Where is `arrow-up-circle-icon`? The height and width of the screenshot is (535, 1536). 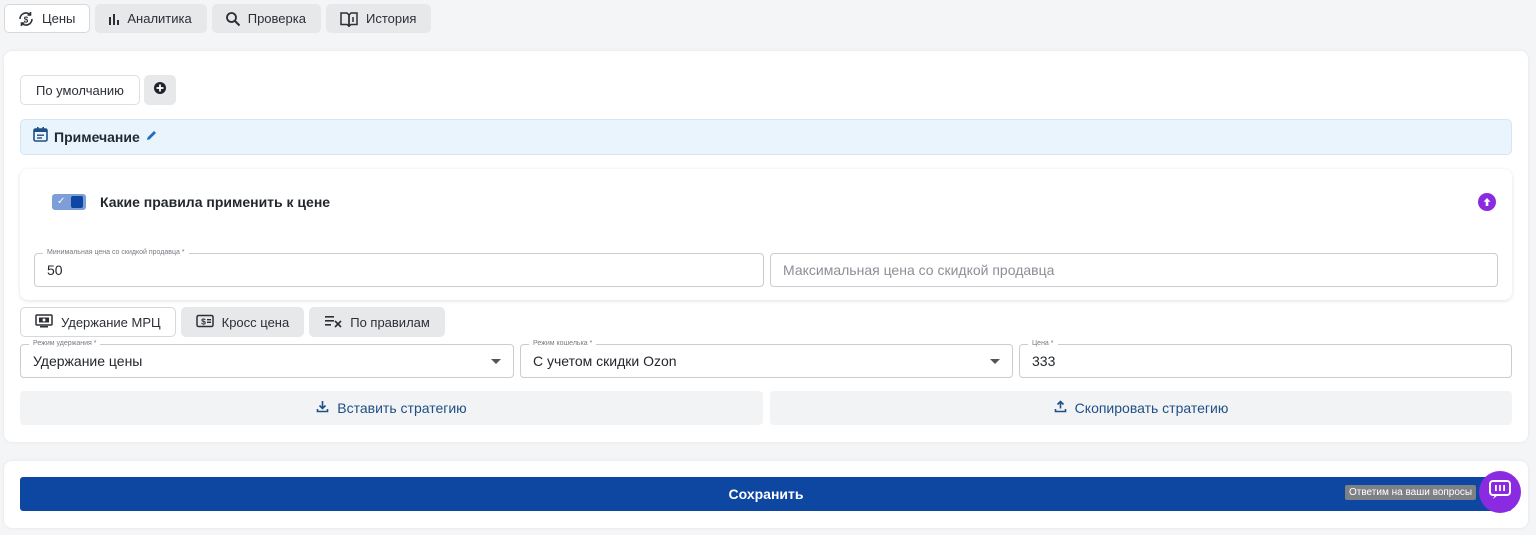
arrow-up-circle-icon is located at coordinates (1487, 202).